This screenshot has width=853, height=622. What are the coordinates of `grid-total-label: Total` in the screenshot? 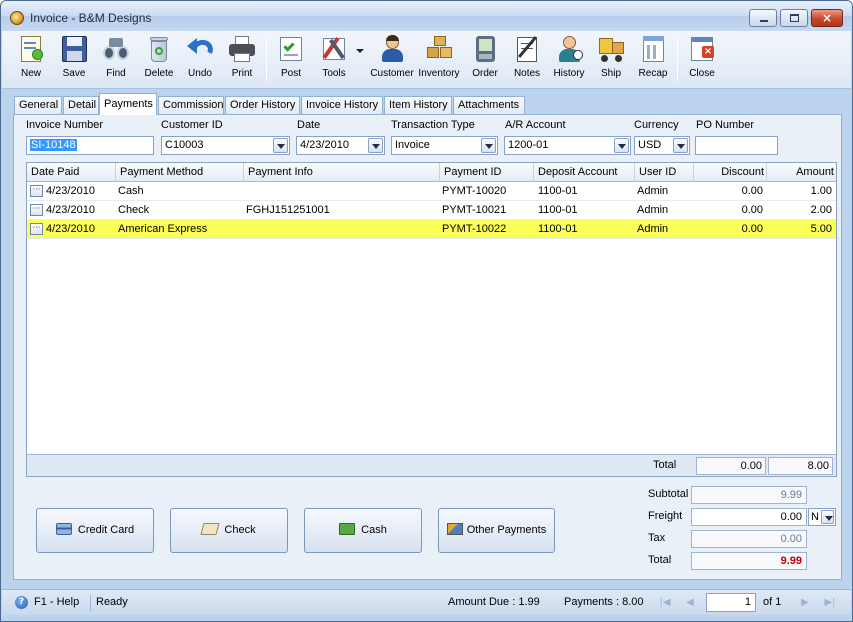 It's located at (665, 465).